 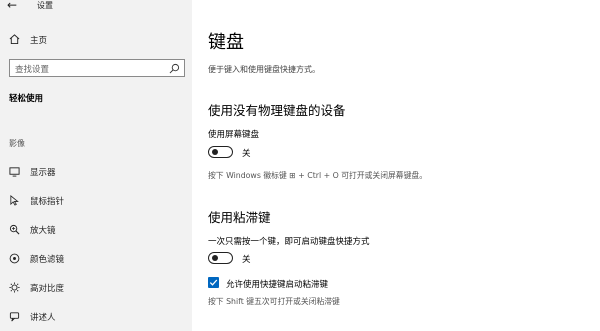 I want to click on display-icon, so click(x=14, y=172).